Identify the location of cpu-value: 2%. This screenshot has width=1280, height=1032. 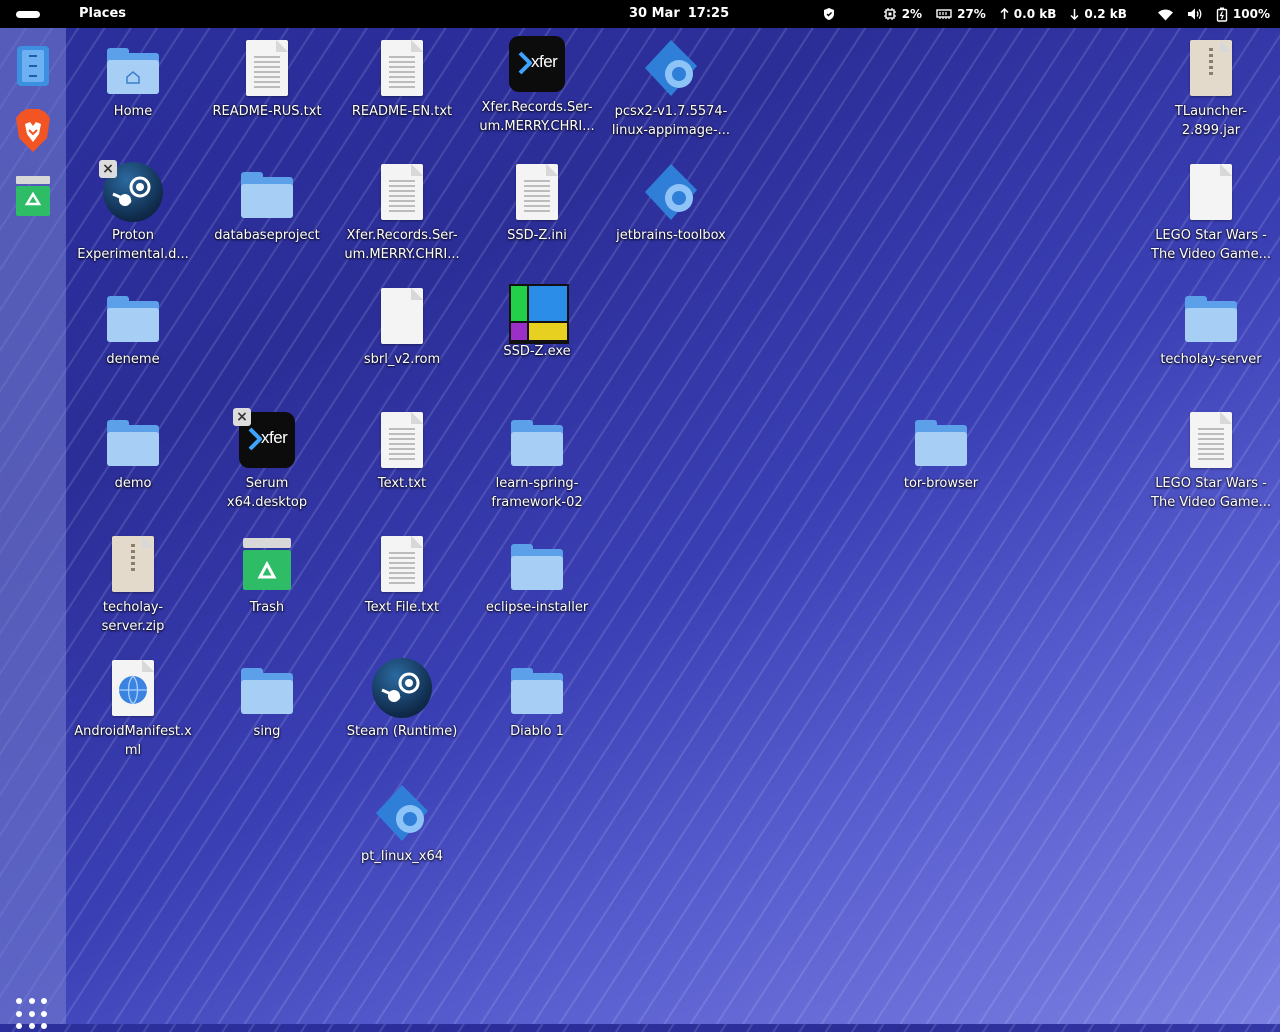
(912, 14).